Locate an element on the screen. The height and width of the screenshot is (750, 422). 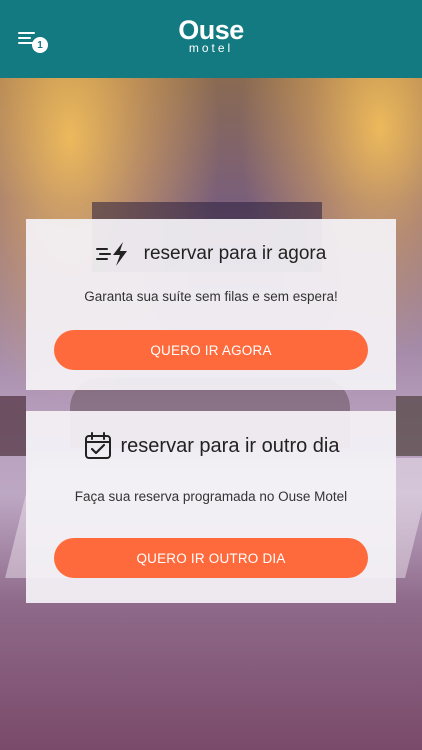
notification-badge: 1 is located at coordinates (40, 45).